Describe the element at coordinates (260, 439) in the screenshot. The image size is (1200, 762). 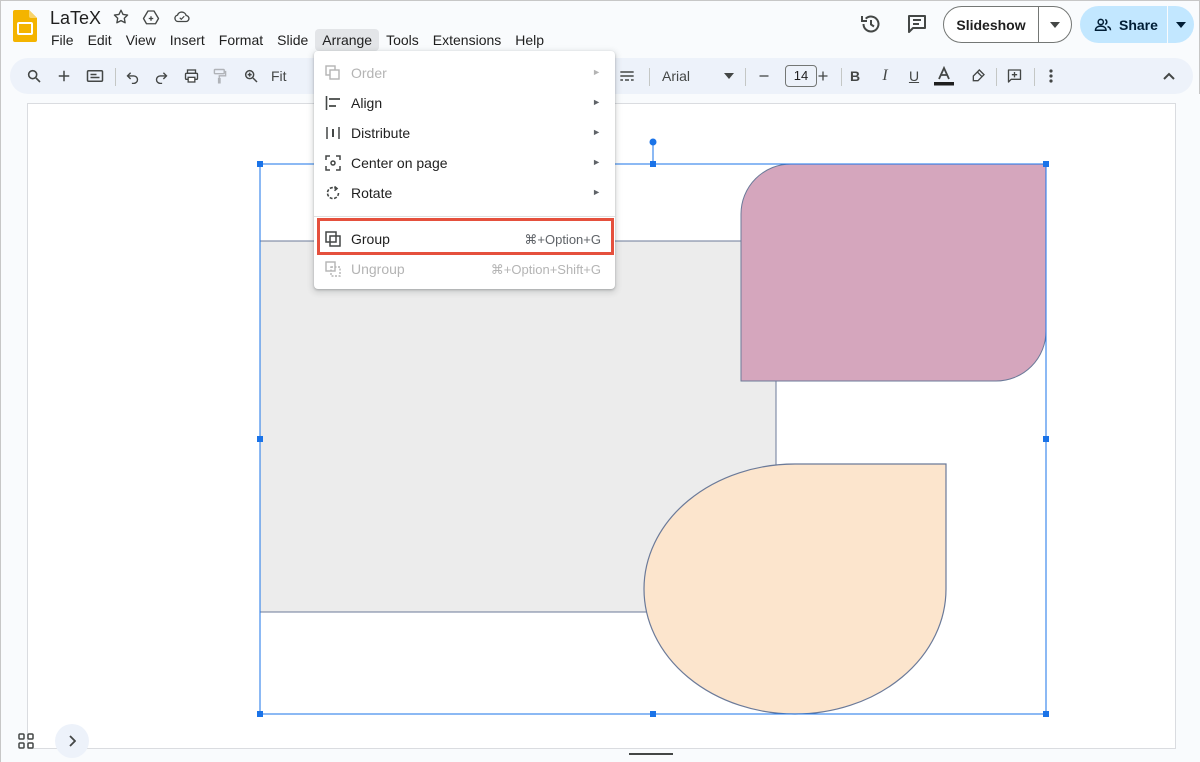
I see `resize-handle-left` at that location.